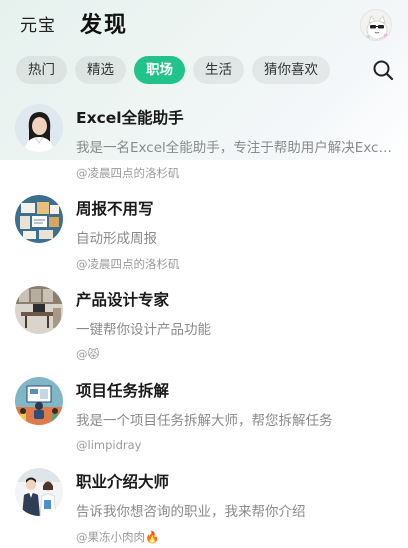 The image size is (408, 548). Describe the element at coordinates (117, 537) in the screenshot. I see `agent-author: @果冻小肉肉🔥` at that location.